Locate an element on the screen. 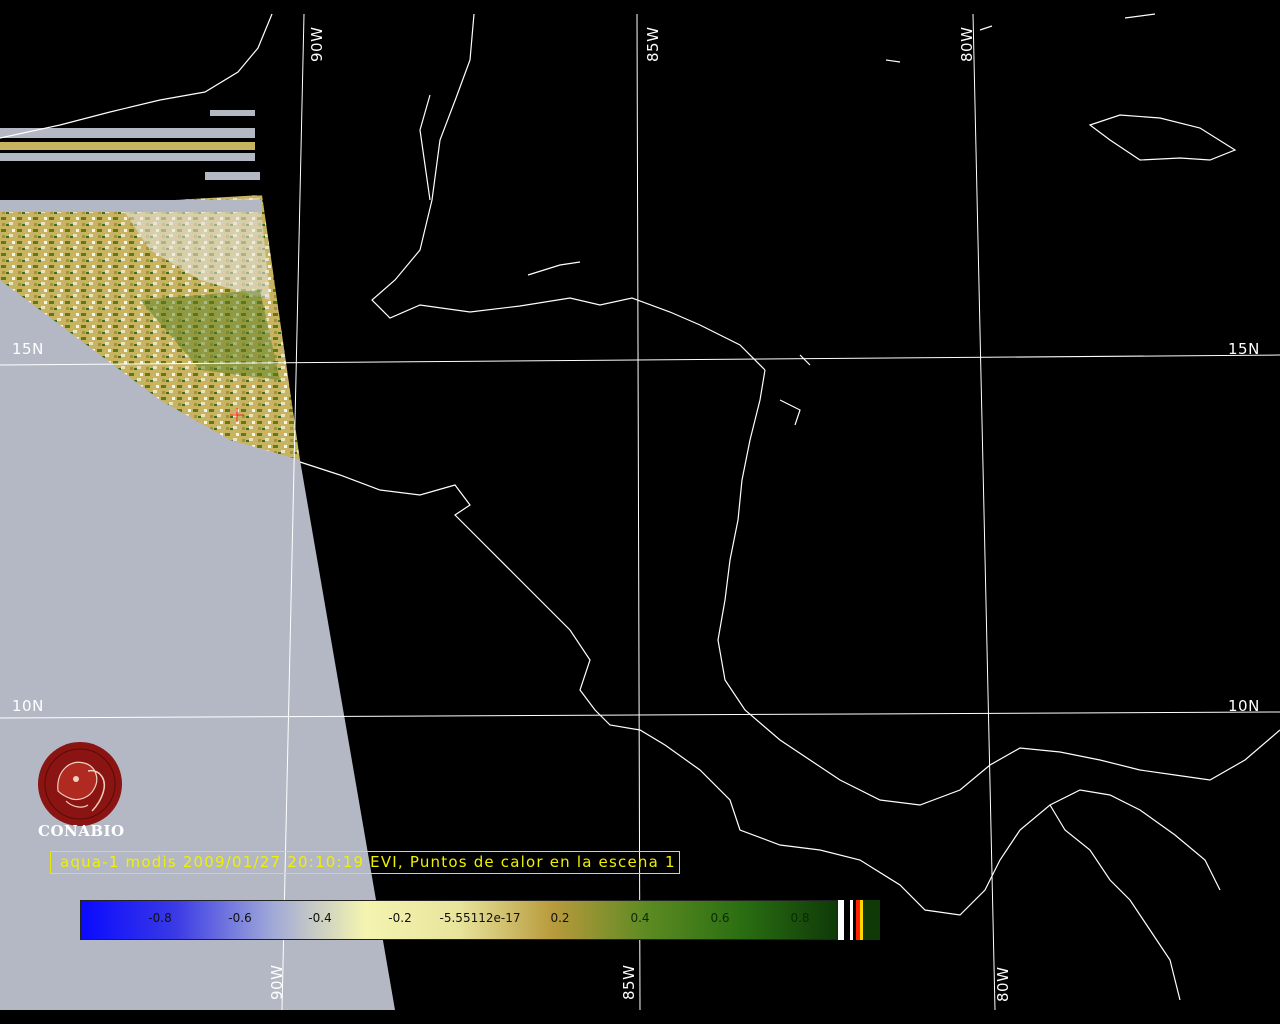  conabio-logo-text: CONABIO is located at coordinates (81, 831).